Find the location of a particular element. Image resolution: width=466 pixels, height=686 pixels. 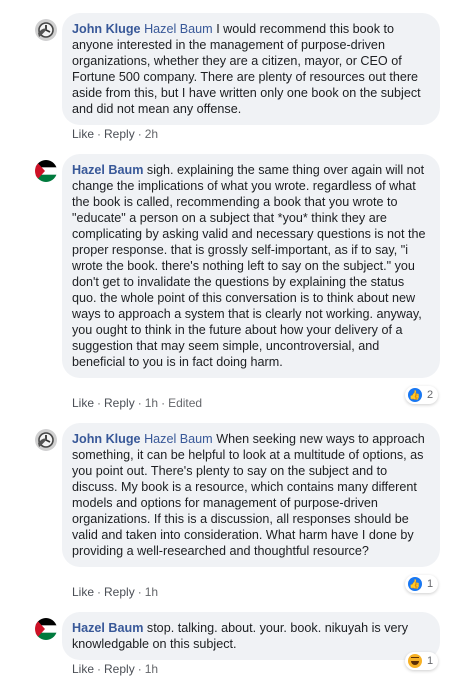

reaction-badge: 1 is located at coordinates (422, 661).